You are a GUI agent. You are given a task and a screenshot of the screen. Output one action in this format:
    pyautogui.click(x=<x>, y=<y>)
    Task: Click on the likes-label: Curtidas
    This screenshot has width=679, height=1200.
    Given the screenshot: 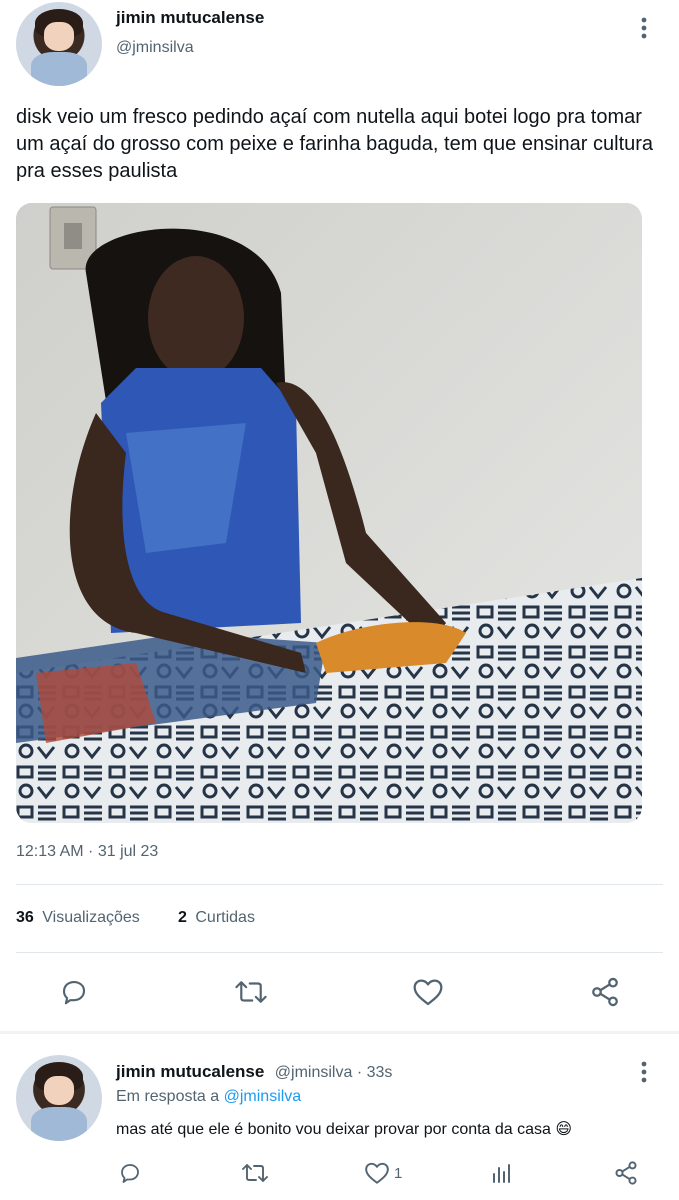 What is the action you would take?
    pyautogui.click(x=225, y=917)
    